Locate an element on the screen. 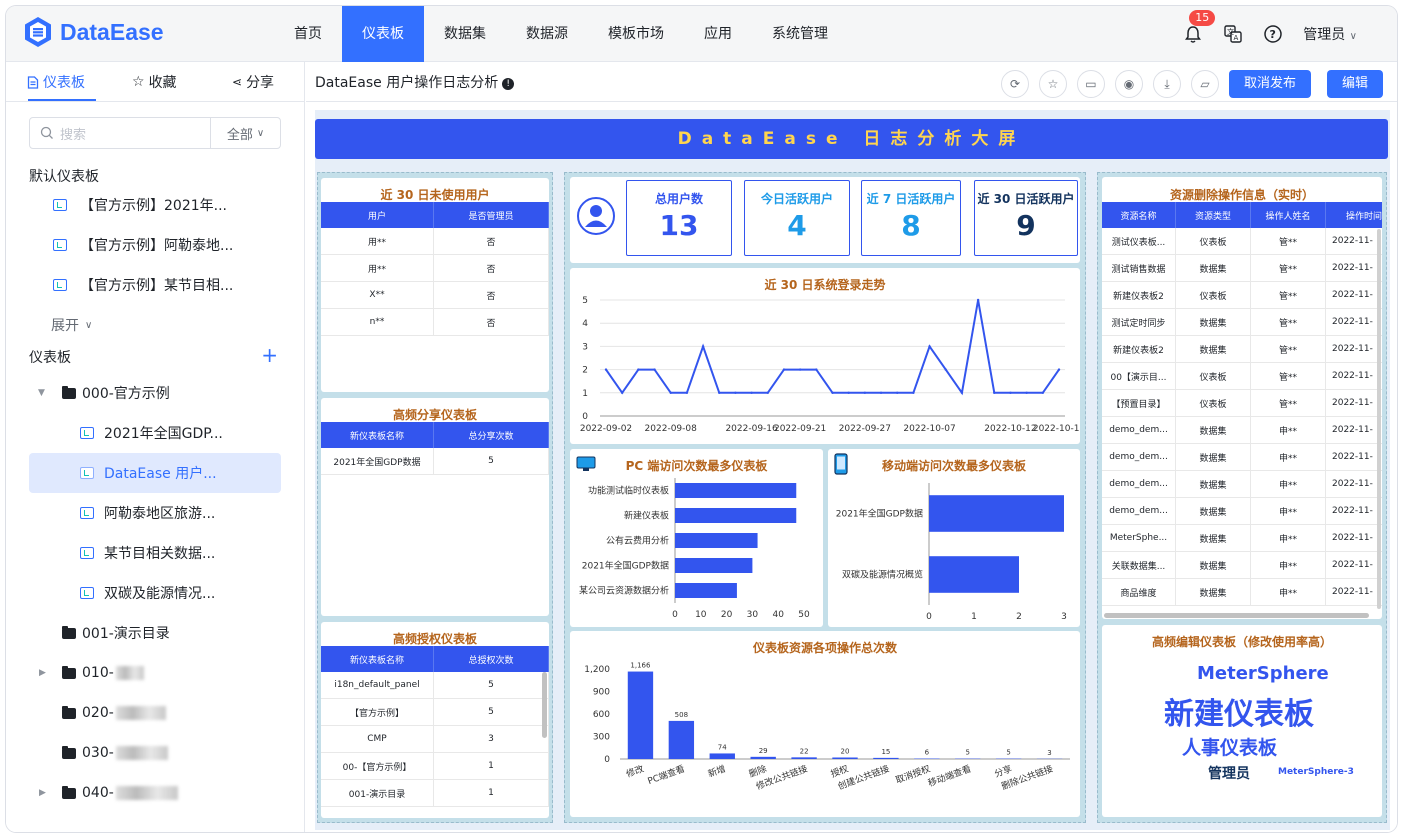 This screenshot has width=1403, height=838. column-header: 总授权次数 is located at coordinates (491, 659).